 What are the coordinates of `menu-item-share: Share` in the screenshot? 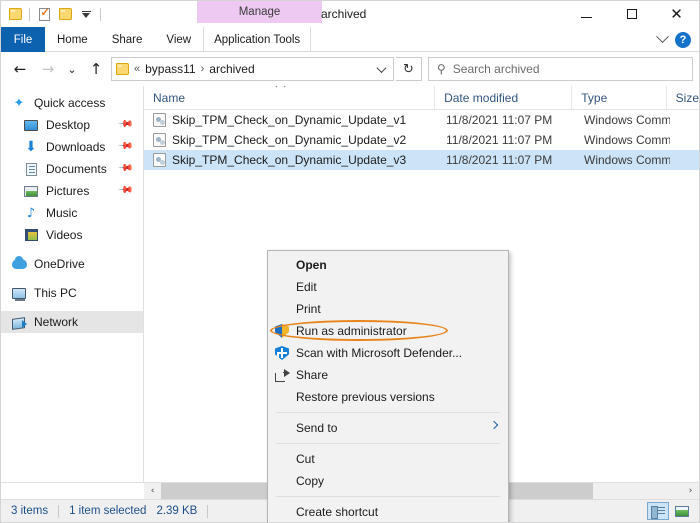 It's located at (388, 375).